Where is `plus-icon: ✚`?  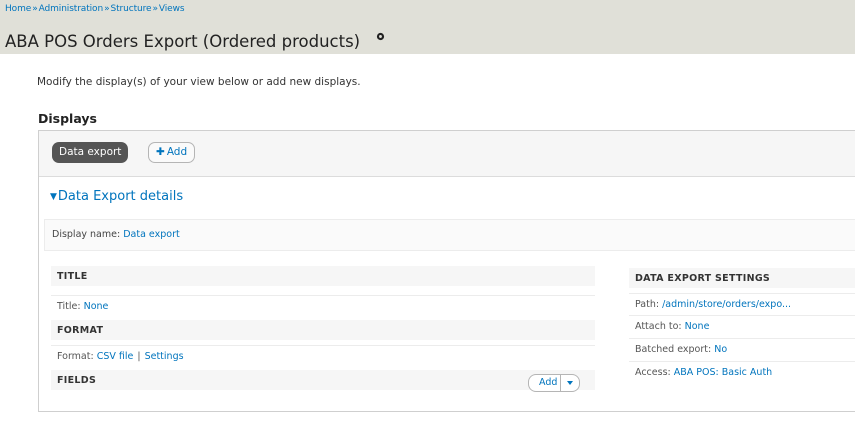
plus-icon: ✚ is located at coordinates (160, 152).